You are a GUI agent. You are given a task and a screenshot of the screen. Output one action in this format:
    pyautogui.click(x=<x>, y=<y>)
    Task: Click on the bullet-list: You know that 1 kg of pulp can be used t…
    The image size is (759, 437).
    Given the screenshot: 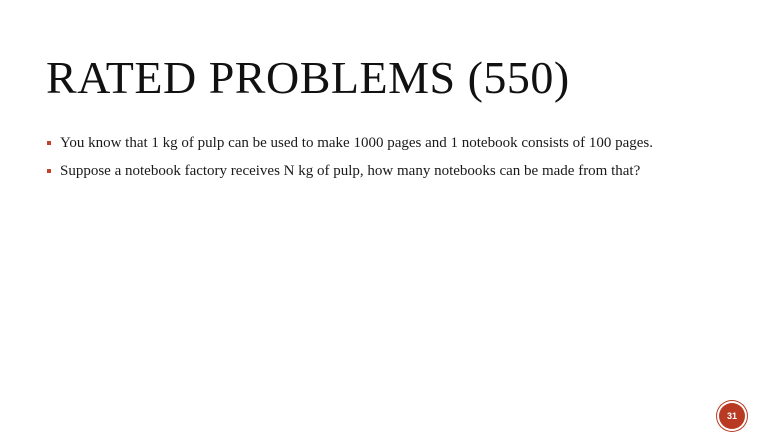 What is the action you would take?
    pyautogui.click(x=366, y=162)
    